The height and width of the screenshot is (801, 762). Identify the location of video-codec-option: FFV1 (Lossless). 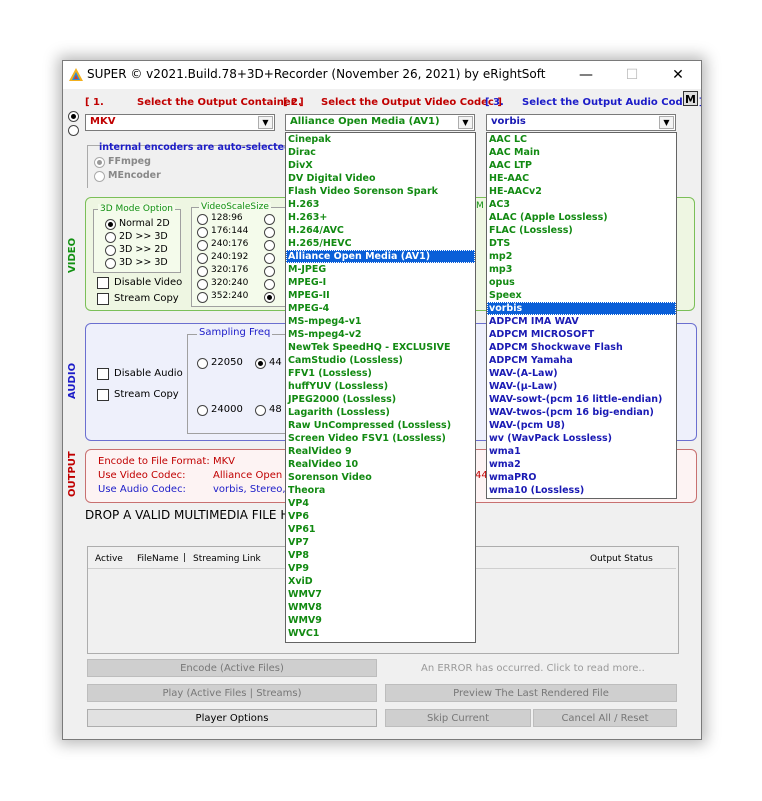
(380, 373).